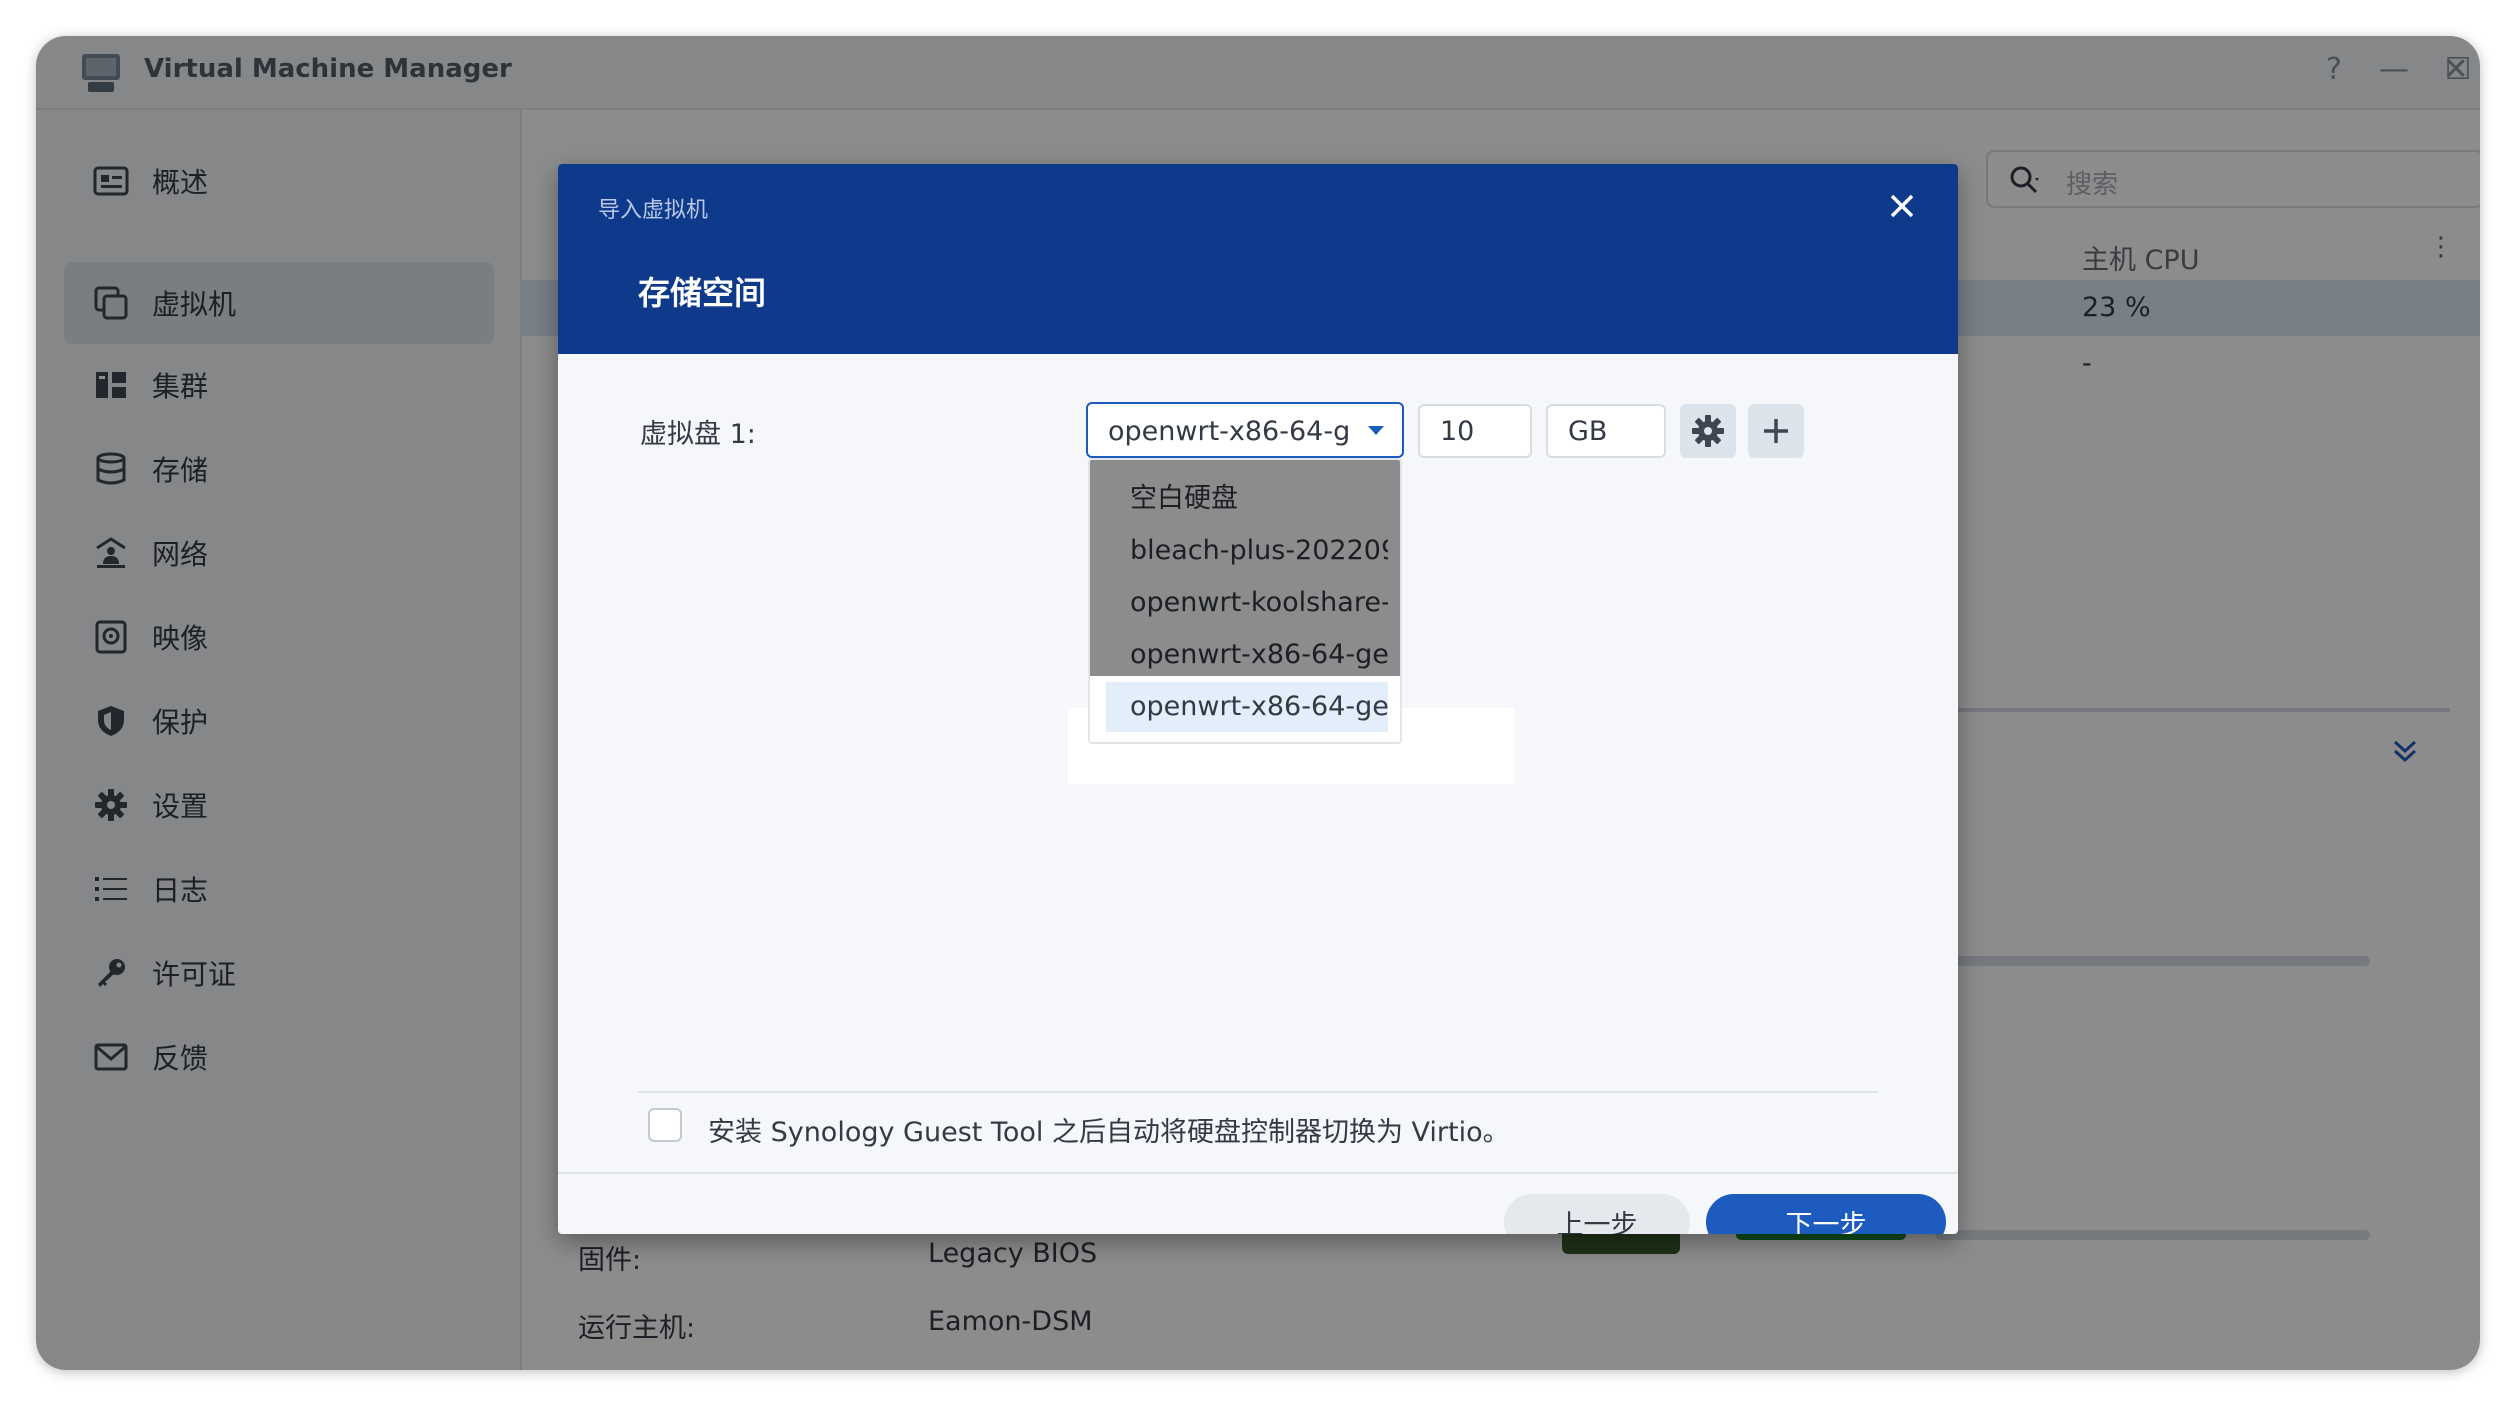  Describe the element at coordinates (698, 434) in the screenshot. I see `virtual-disk-label: 虚拟盘 1:` at that location.